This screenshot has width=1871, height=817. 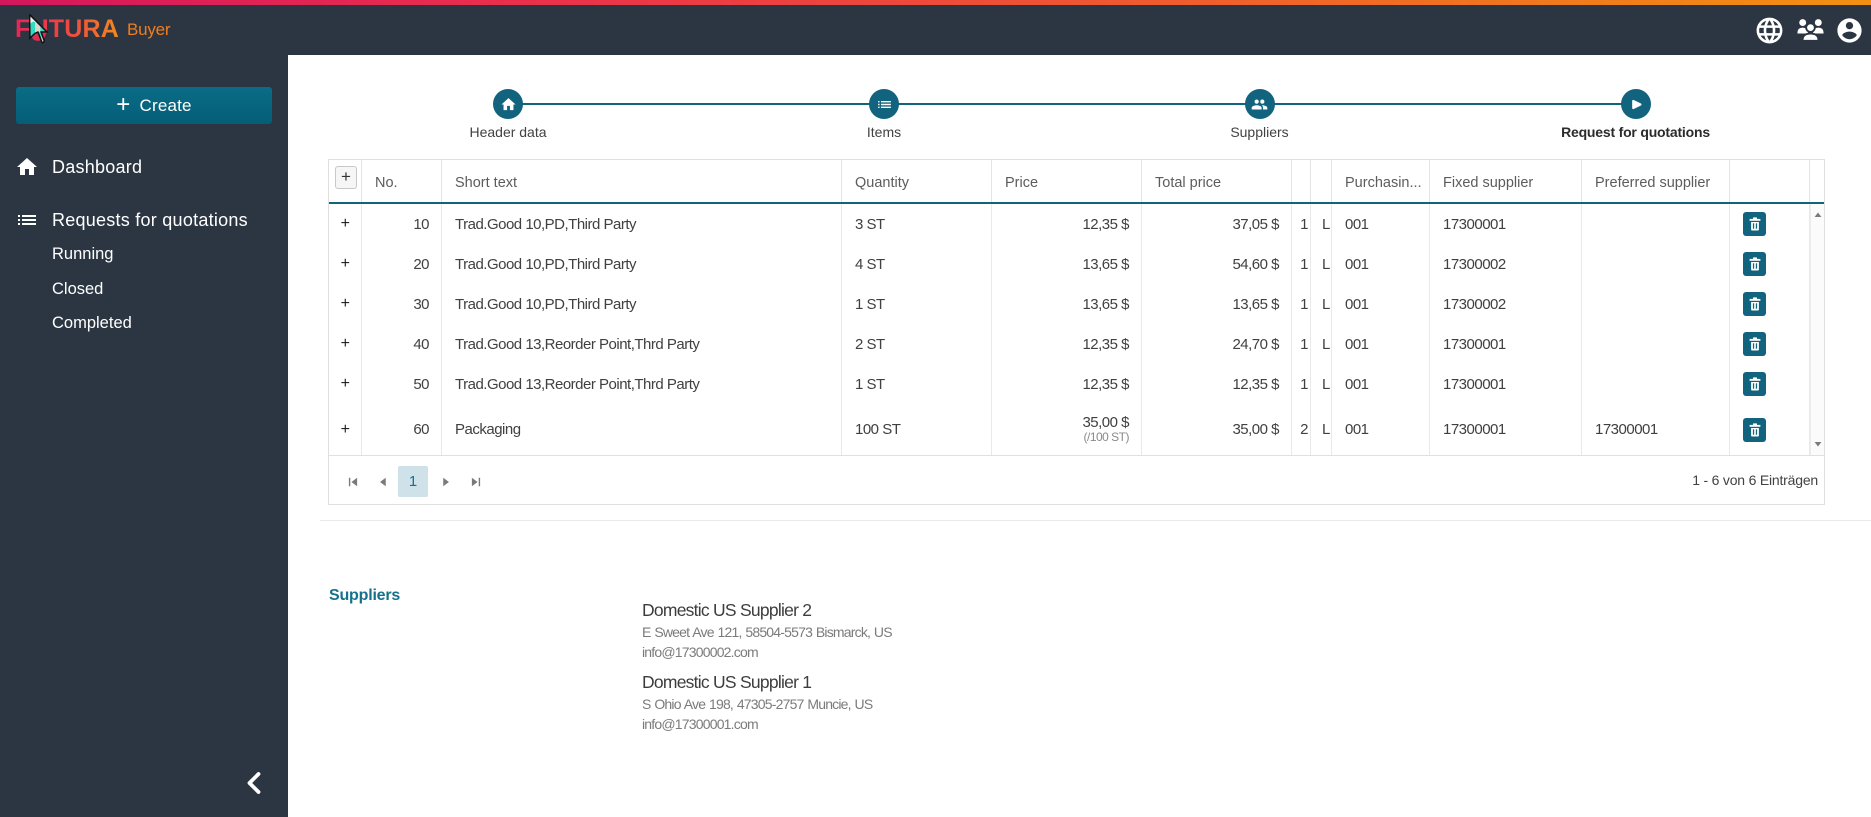 What do you see at coordinates (767, 632) in the screenshot?
I see `supplier-address: E Sweet Ave 121, 58504-5573 Bismarck, US` at bounding box center [767, 632].